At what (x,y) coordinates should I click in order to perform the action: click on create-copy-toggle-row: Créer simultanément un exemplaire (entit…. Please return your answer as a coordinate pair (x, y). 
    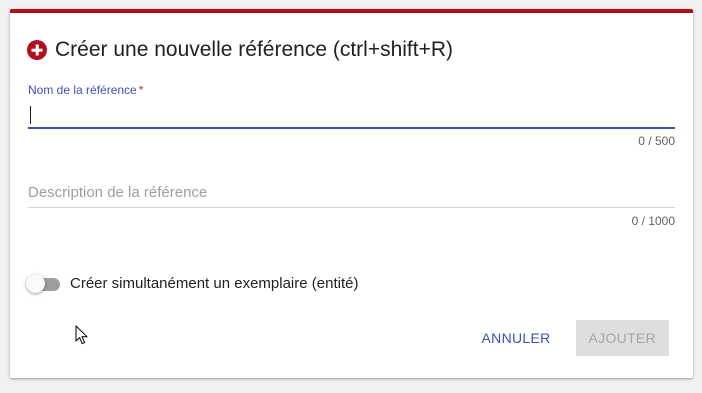
    Looking at the image, I should click on (192, 283).